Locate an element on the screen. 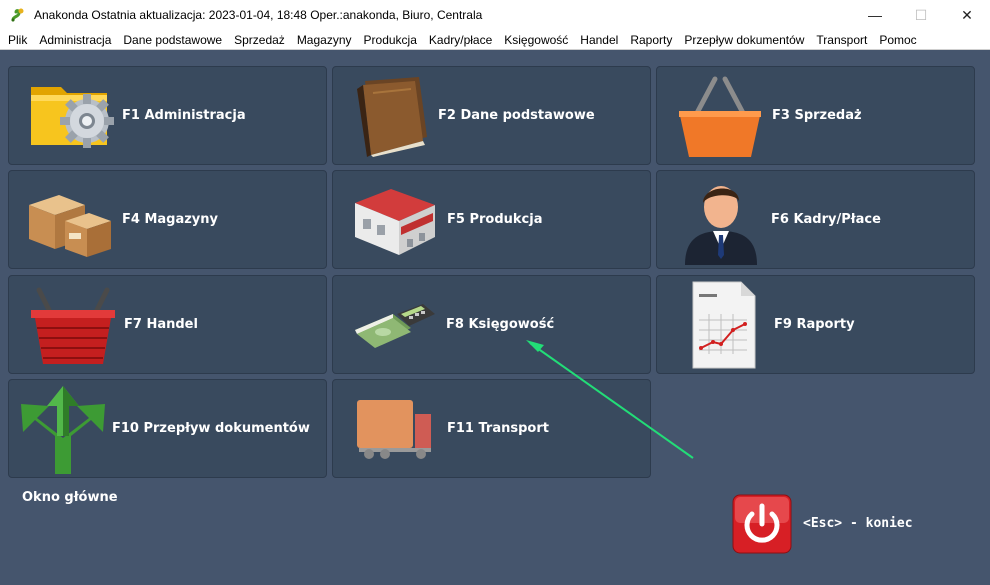 Image resolution: width=990 pixels, height=585 pixels. tile-magazyny: F4 Magazyny is located at coordinates (167, 219).